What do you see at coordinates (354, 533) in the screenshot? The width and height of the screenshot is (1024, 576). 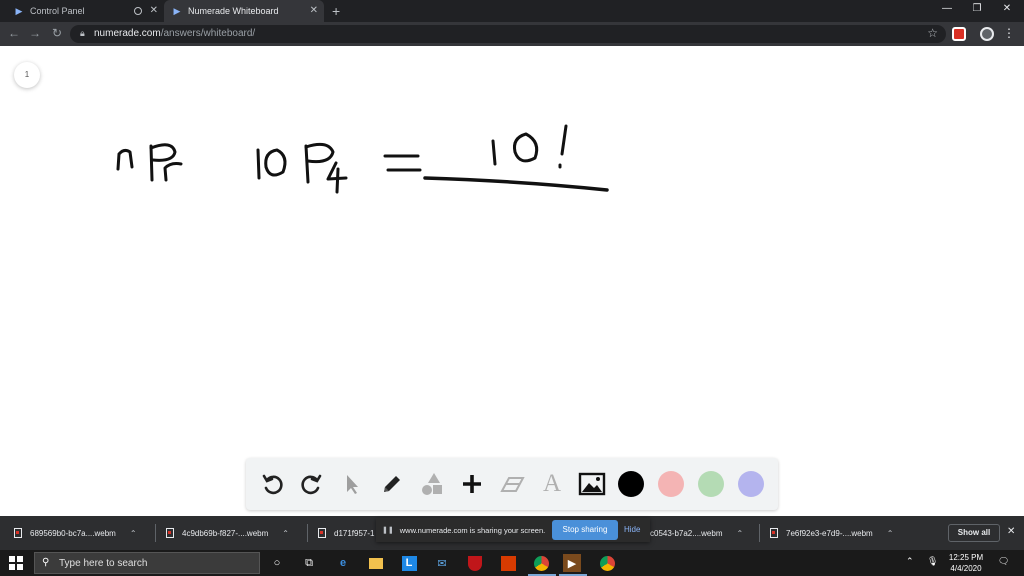 I see `download-filename: d171f957-1` at bounding box center [354, 533].